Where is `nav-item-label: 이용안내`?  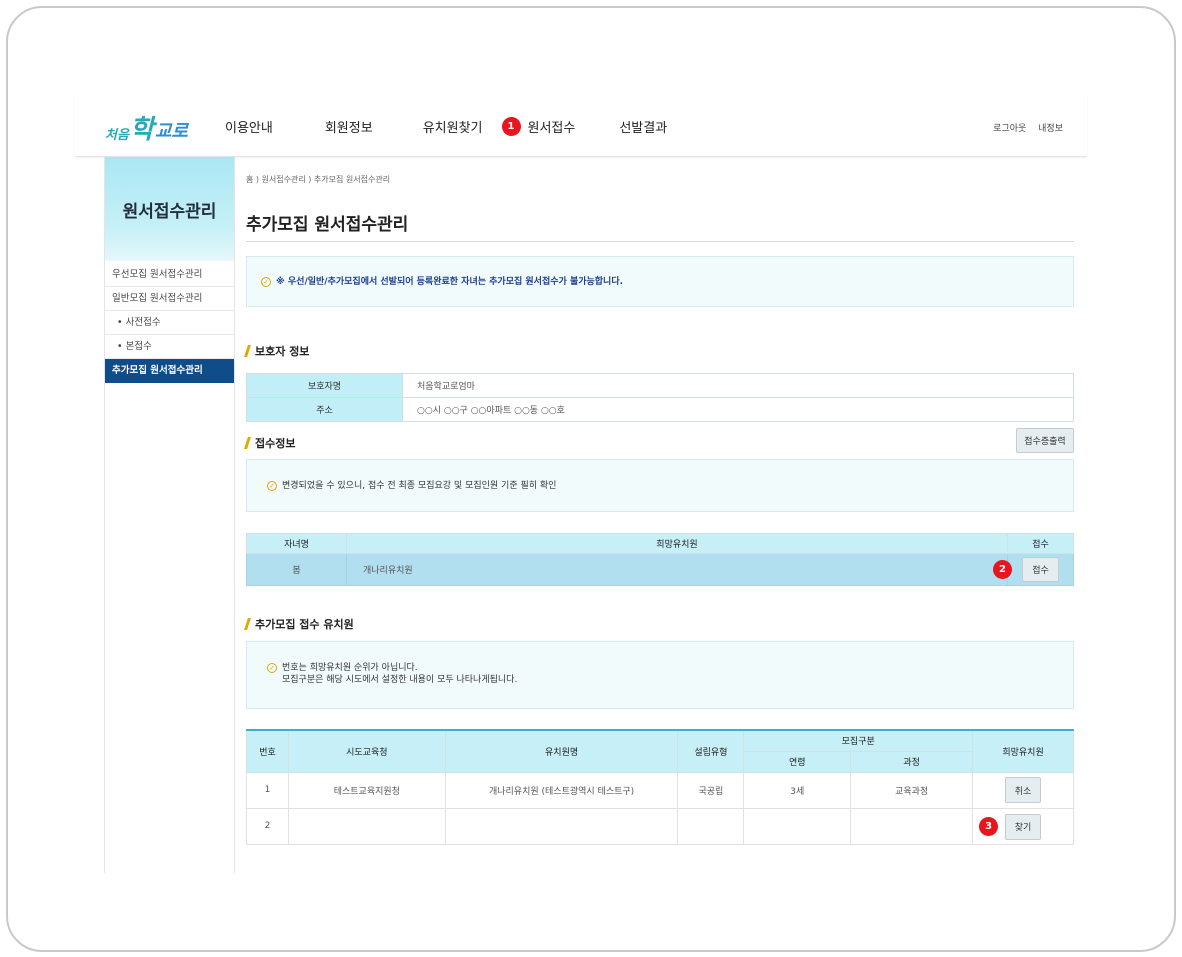 nav-item-label: 이용안내 is located at coordinates (249, 128).